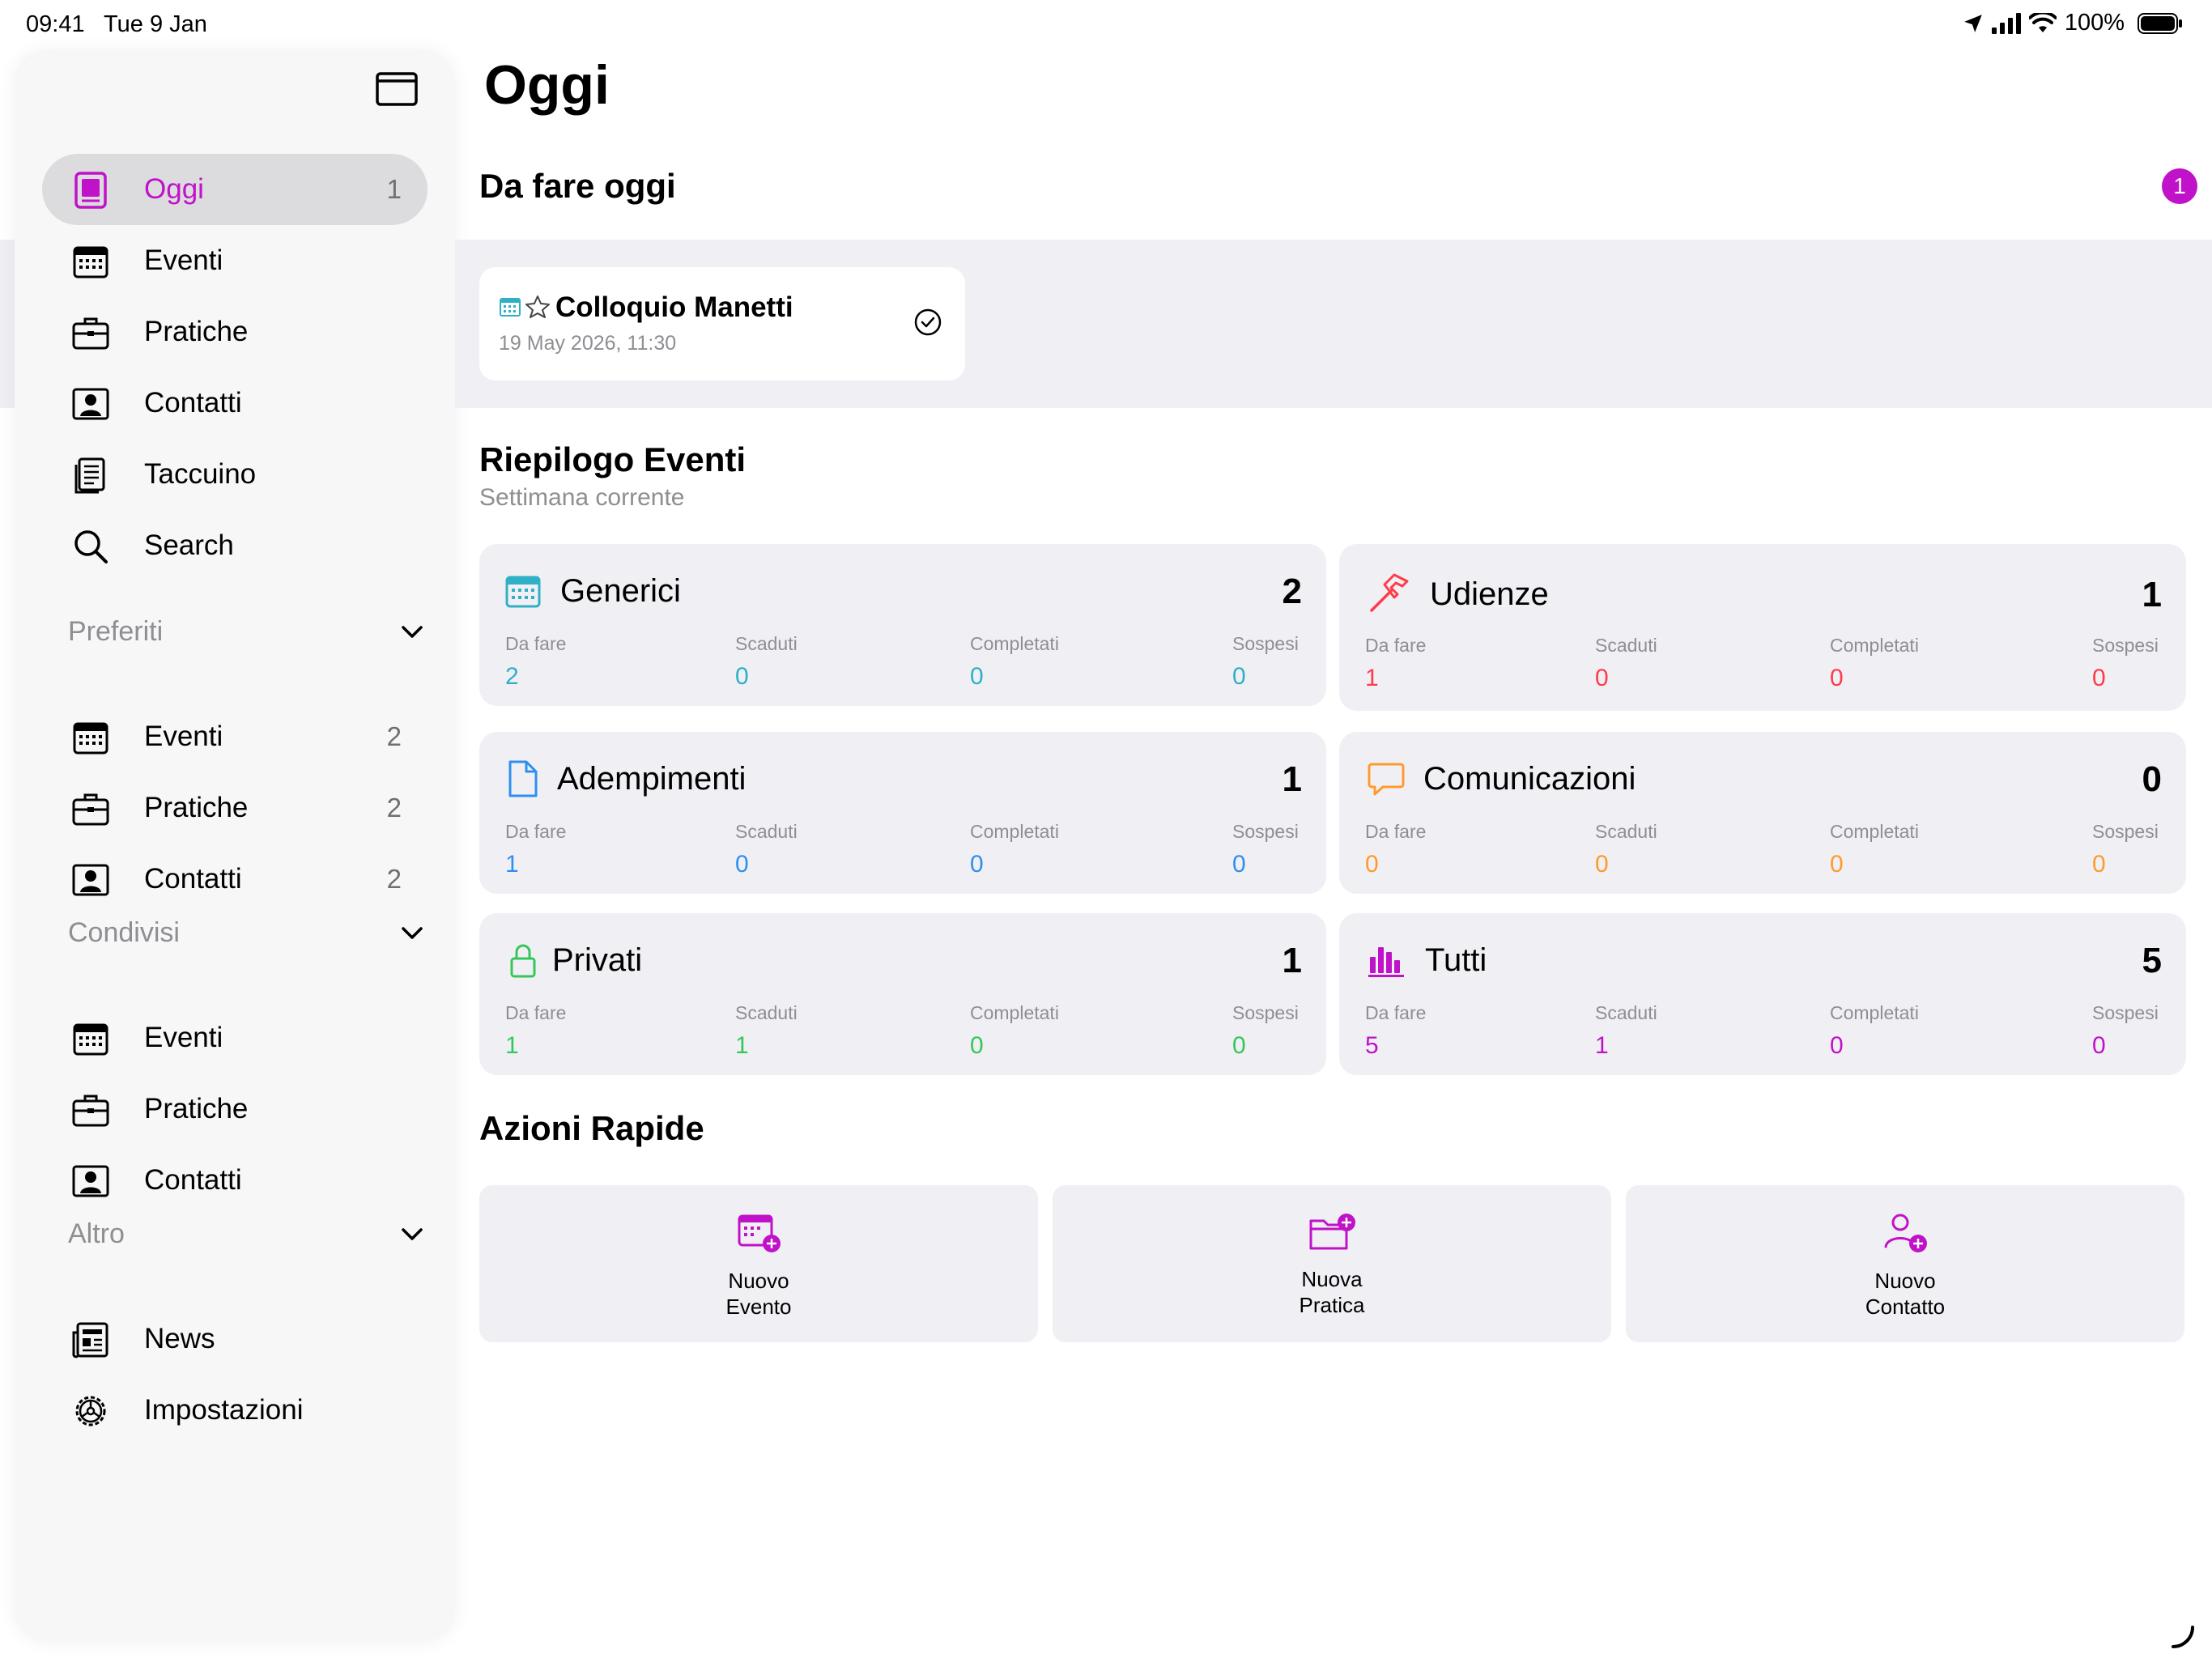 This screenshot has width=2212, height=1658. Describe the element at coordinates (235, 1037) in the screenshot. I see `sidebar-item-condivisi-eventi: Eventi` at that location.